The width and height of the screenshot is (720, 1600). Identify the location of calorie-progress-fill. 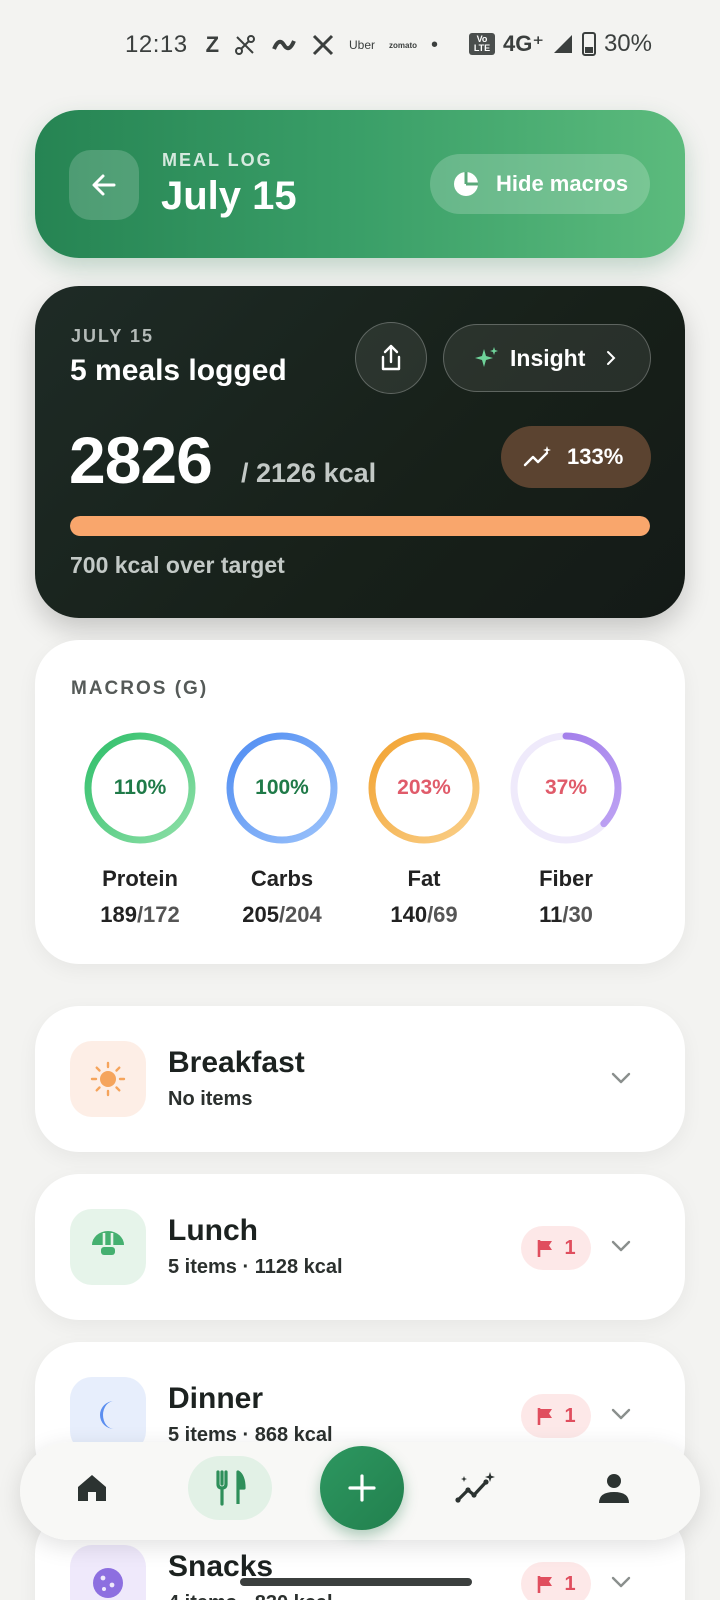
(360, 526).